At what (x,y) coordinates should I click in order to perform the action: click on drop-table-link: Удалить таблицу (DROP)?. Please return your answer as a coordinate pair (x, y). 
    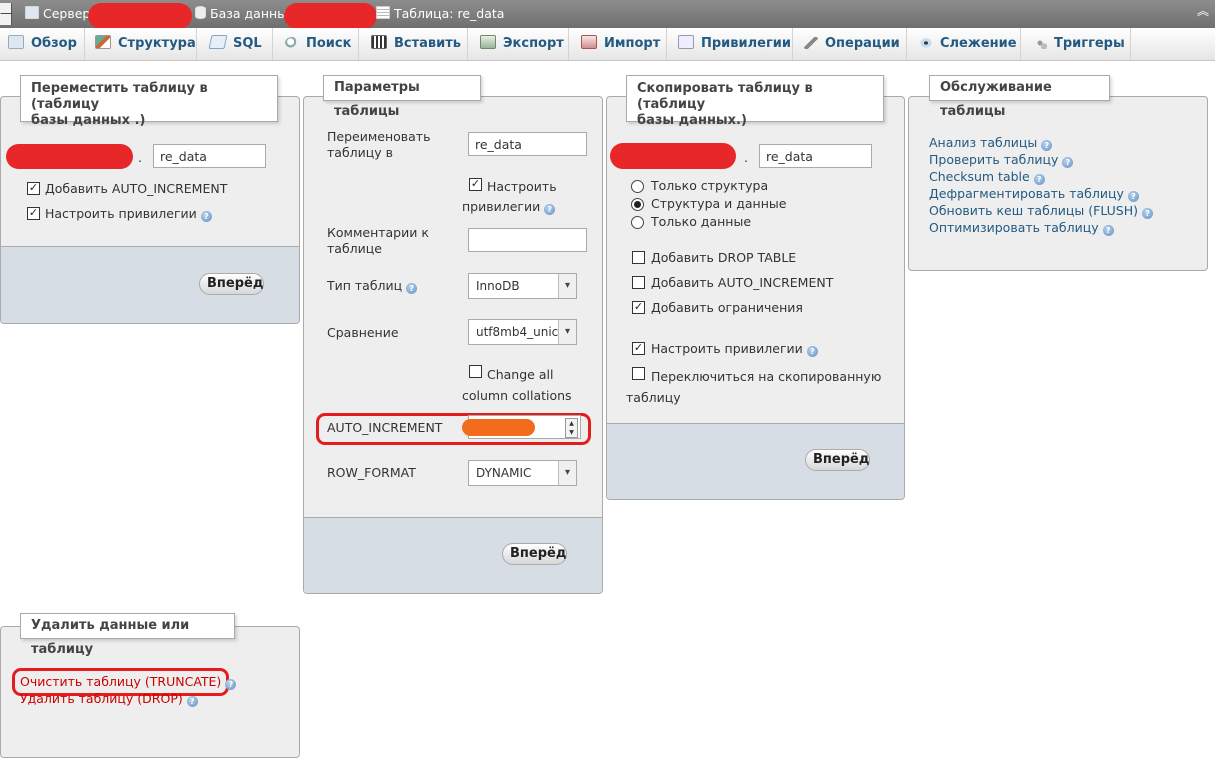
    Looking at the image, I should click on (109, 699).